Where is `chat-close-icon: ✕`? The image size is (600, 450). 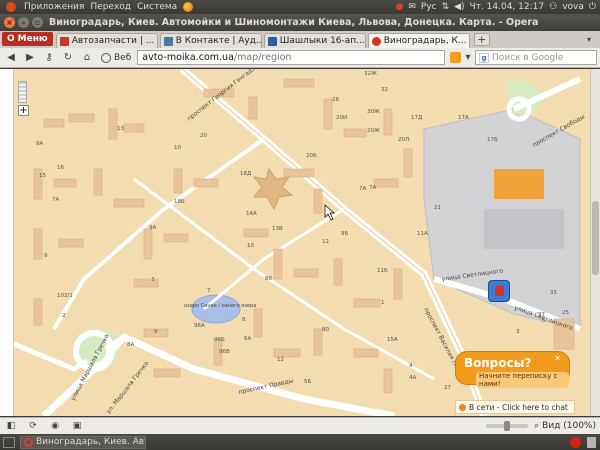
chat-close-icon: ✕ is located at coordinates (557, 358).